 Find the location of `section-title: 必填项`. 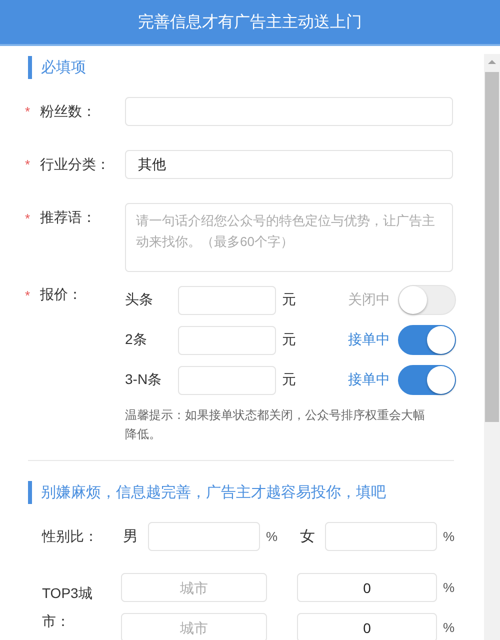

section-title: 必填项 is located at coordinates (57, 67).